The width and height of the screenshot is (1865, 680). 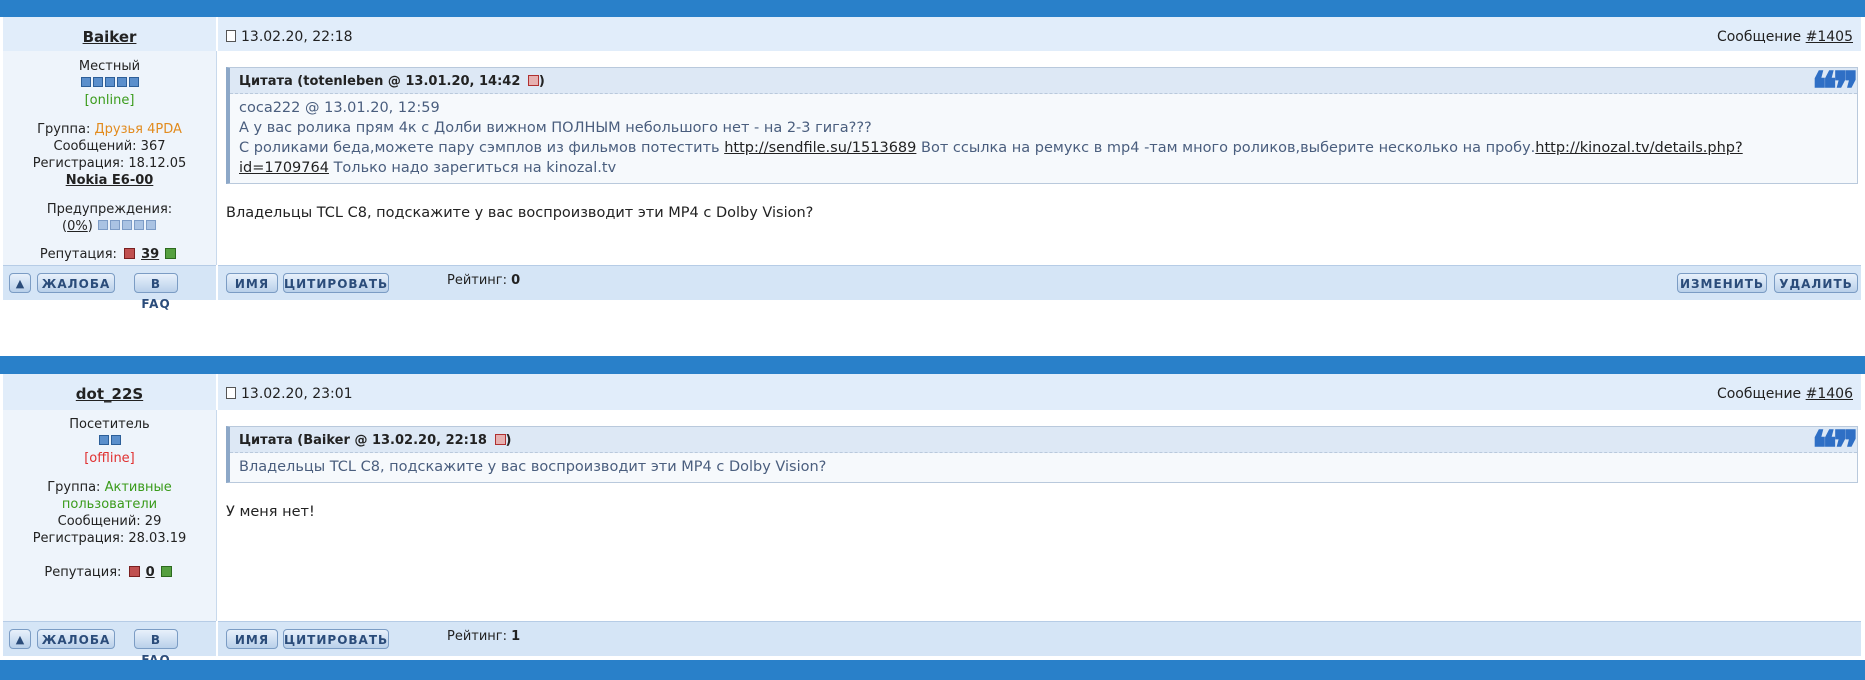 I want to click on author-registration: Регистрация: 18.12.05, so click(x=109, y=163).